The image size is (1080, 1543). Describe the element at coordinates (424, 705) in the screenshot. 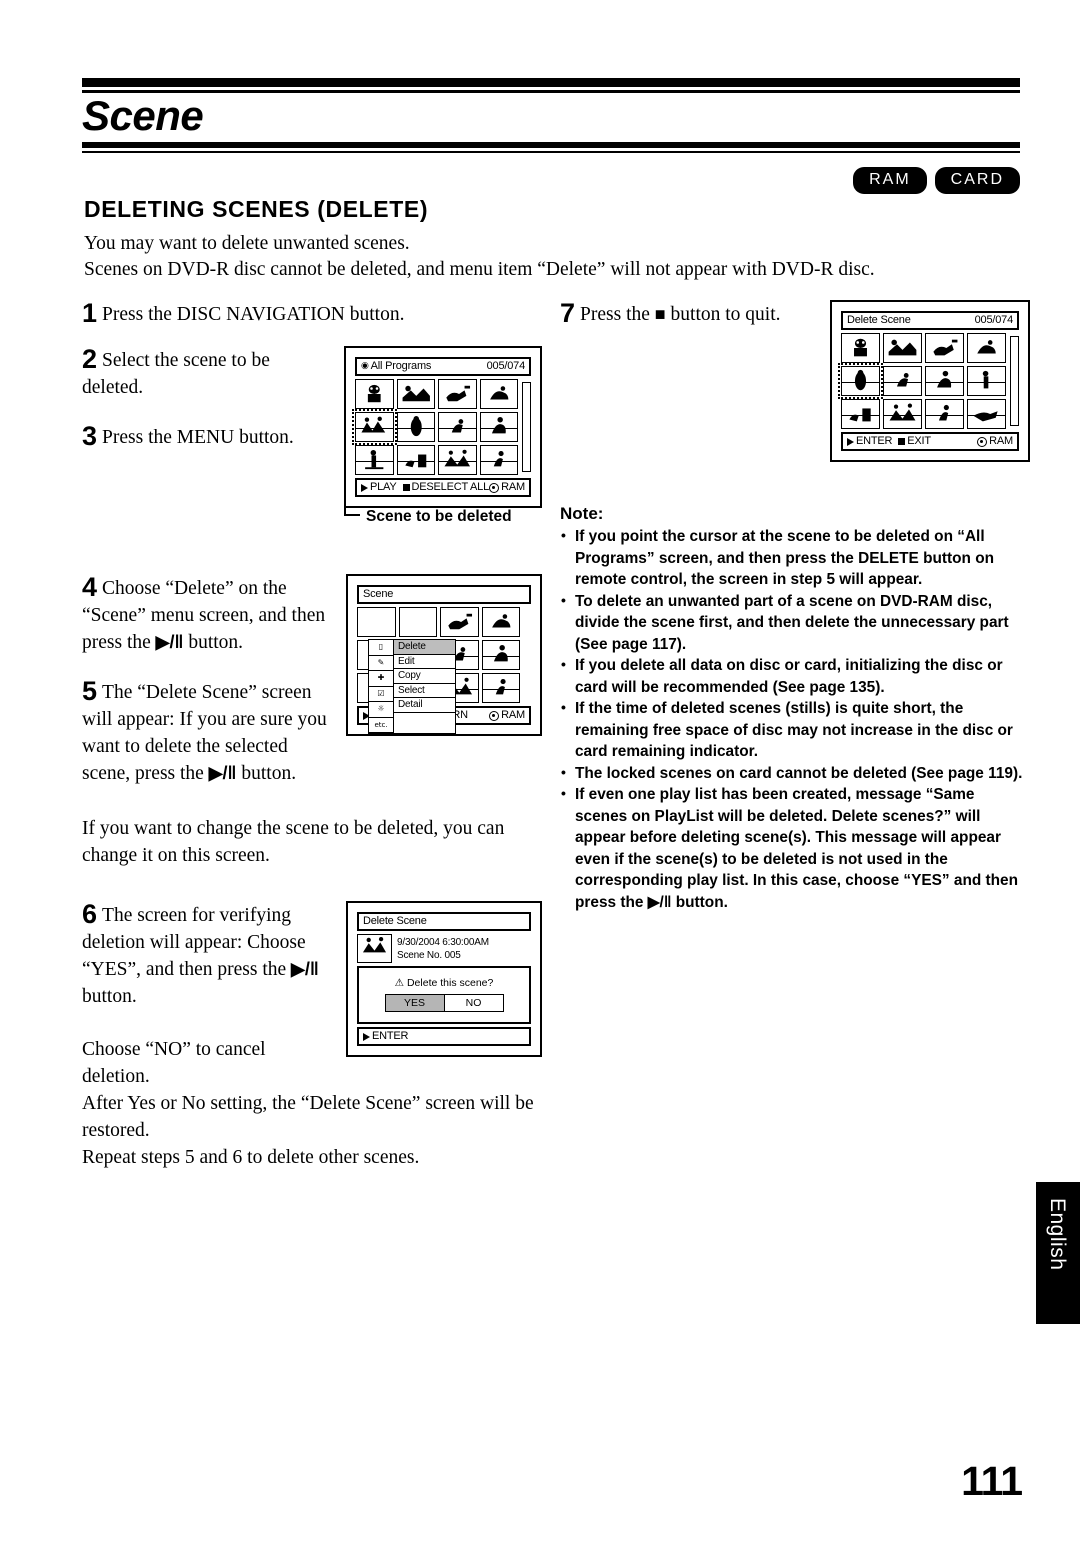

I see `menu-item-detail: Detail` at that location.